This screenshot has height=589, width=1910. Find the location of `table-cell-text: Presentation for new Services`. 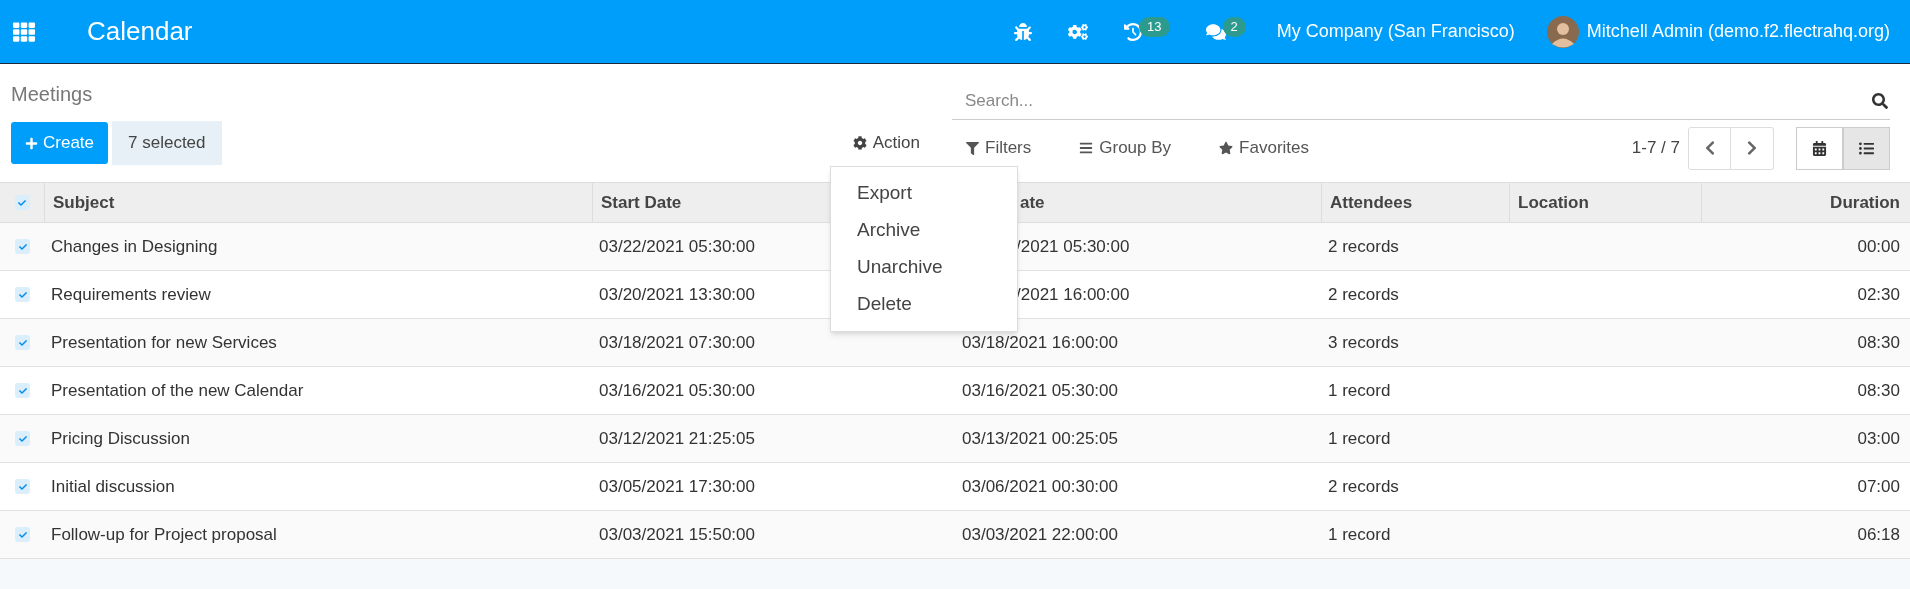

table-cell-text: Presentation for new Services is located at coordinates (164, 342).